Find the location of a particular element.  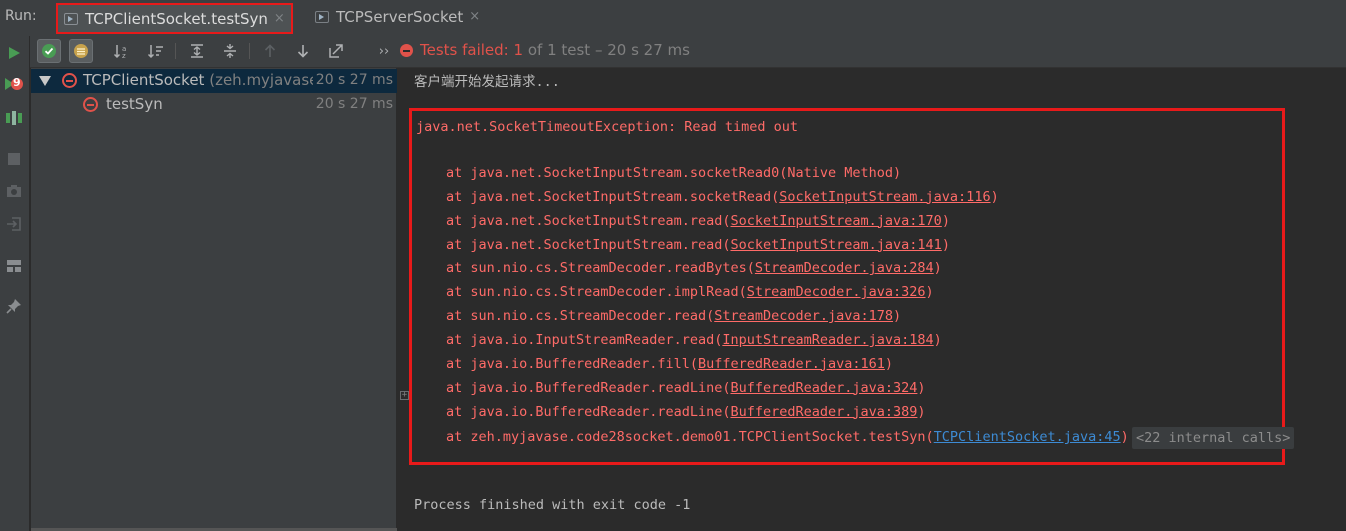

source-link: BufferedReader.java:389 is located at coordinates (823, 412).